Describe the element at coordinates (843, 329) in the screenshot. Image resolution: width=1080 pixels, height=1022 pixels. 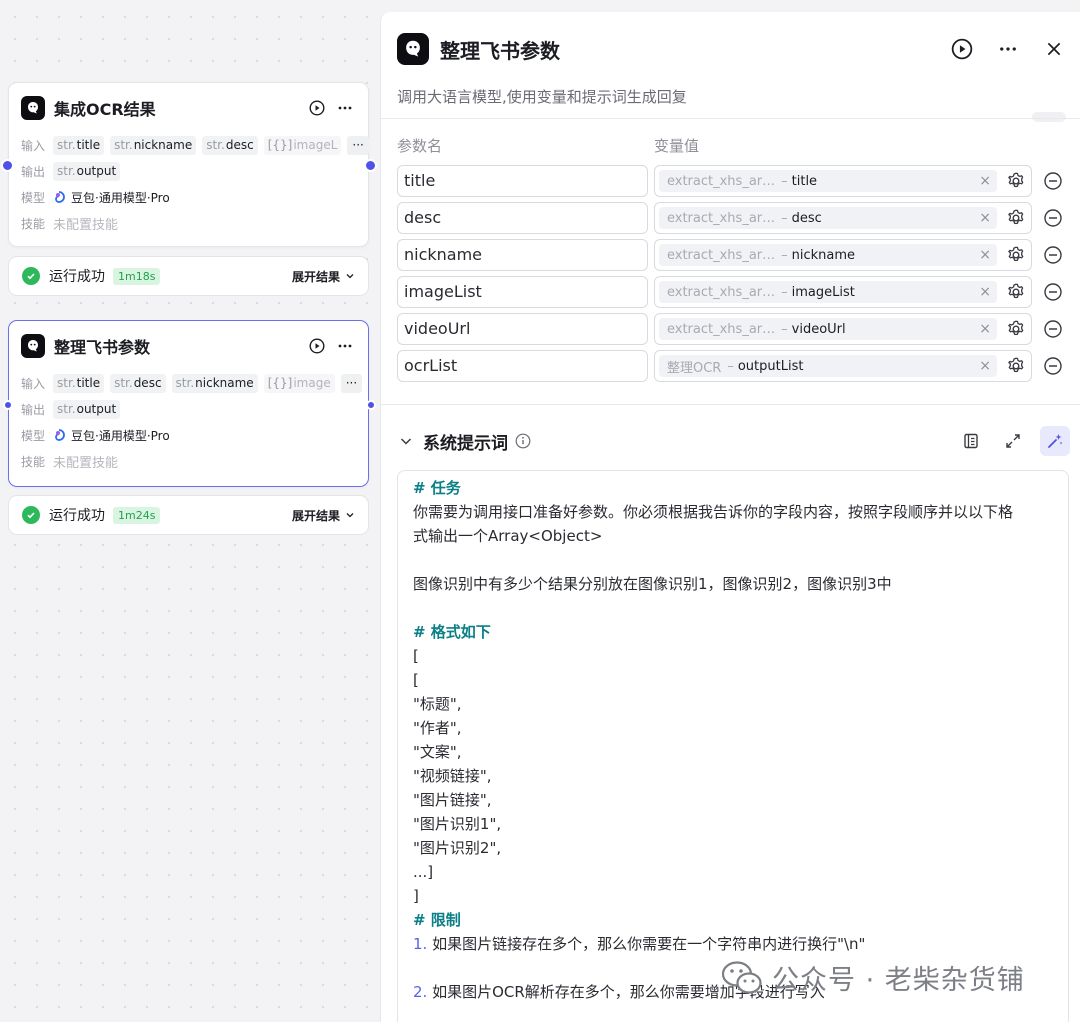
I see `variable-value-select: extract_xhs_ar… – videoUrl ×` at that location.